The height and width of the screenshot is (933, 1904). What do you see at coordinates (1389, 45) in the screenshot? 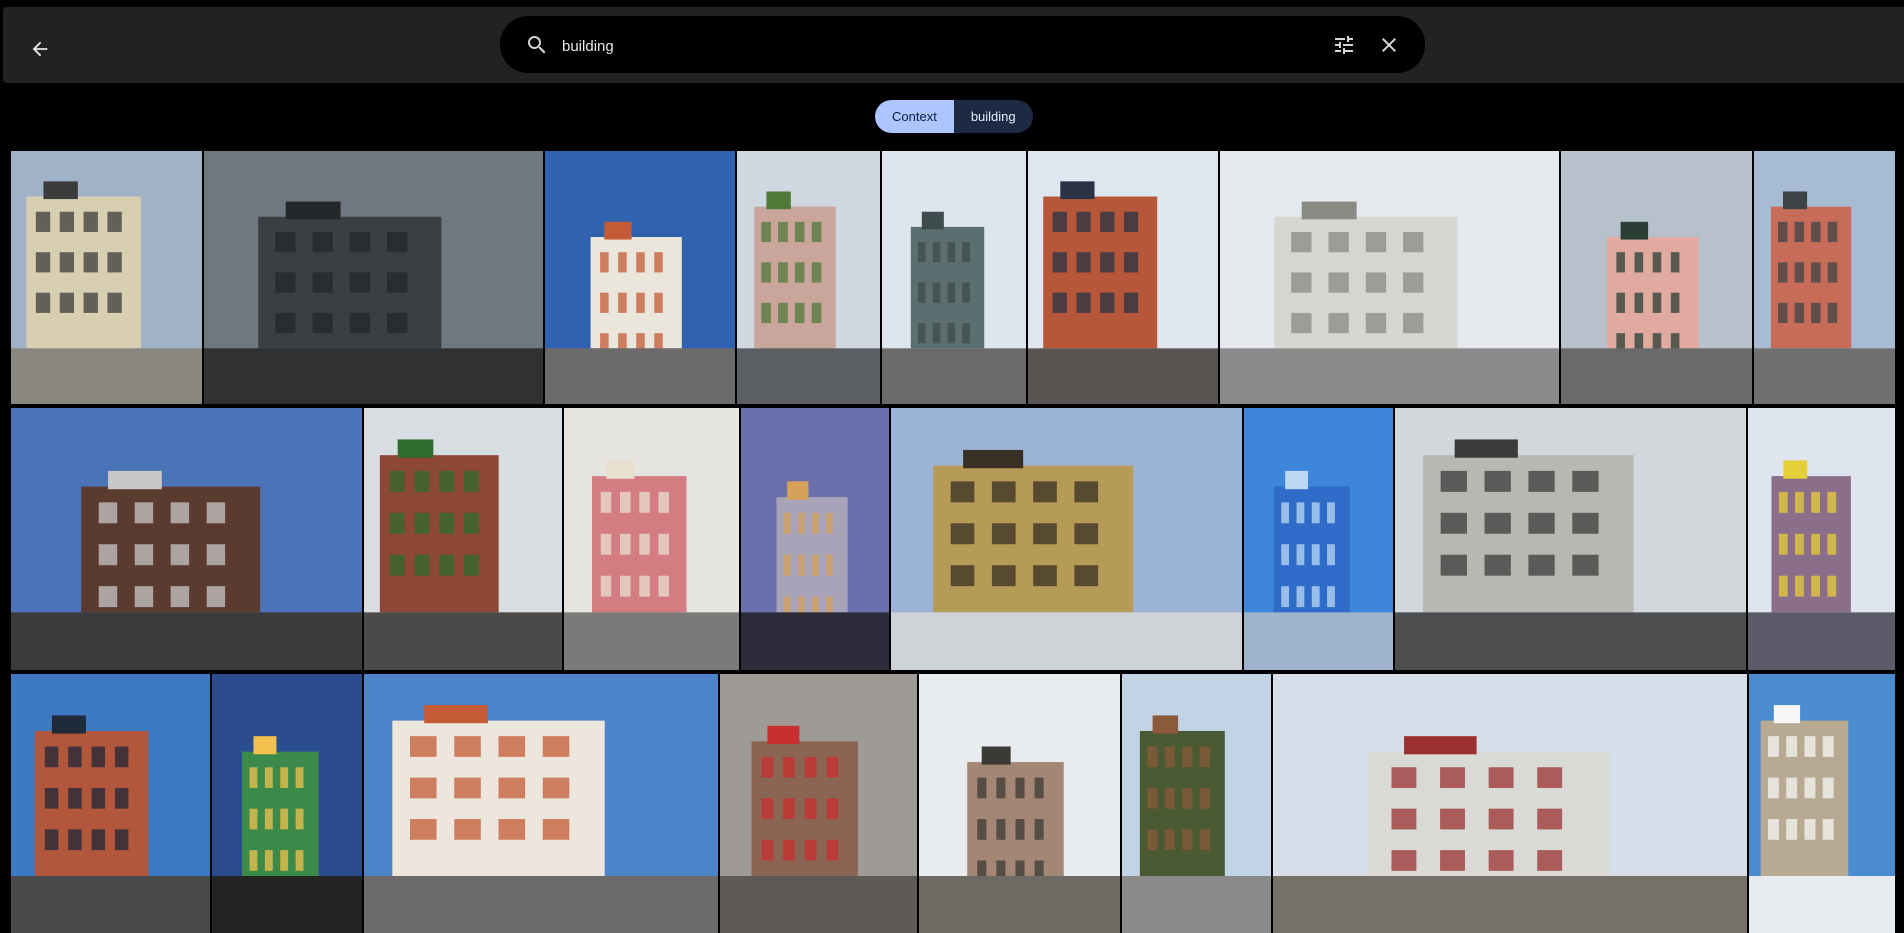
I see `close-icon` at bounding box center [1389, 45].